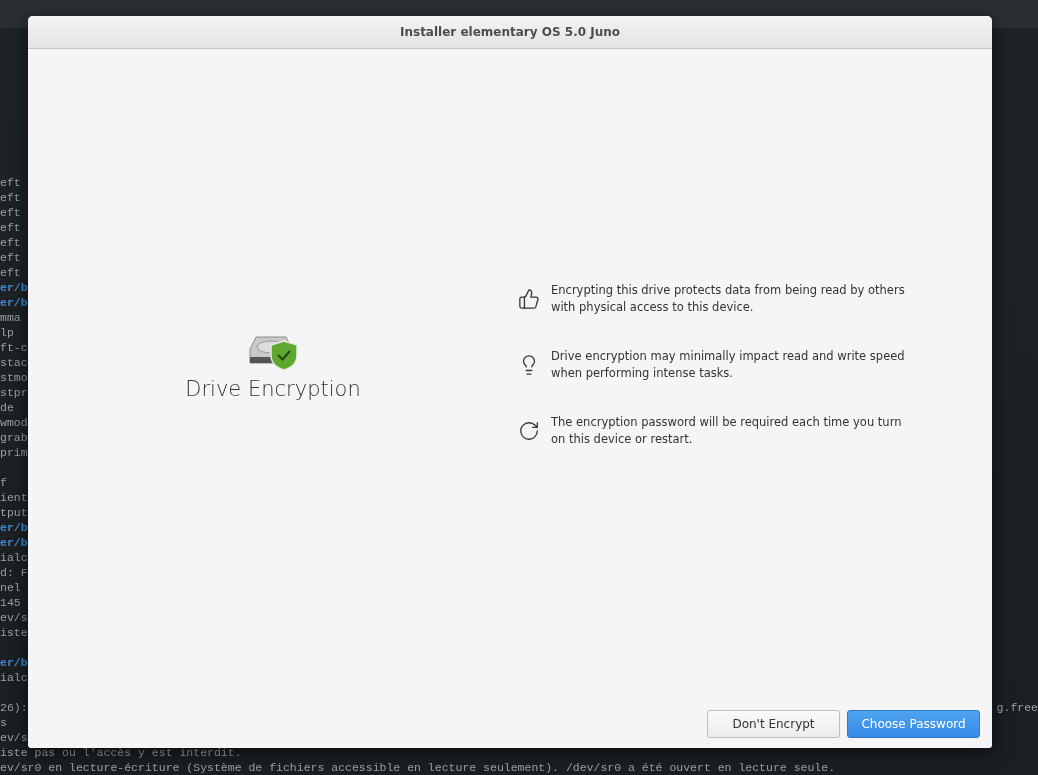 The width and height of the screenshot is (1038, 775). Describe the element at coordinates (14, 497) in the screenshot. I see `terminal-text: ient` at that location.